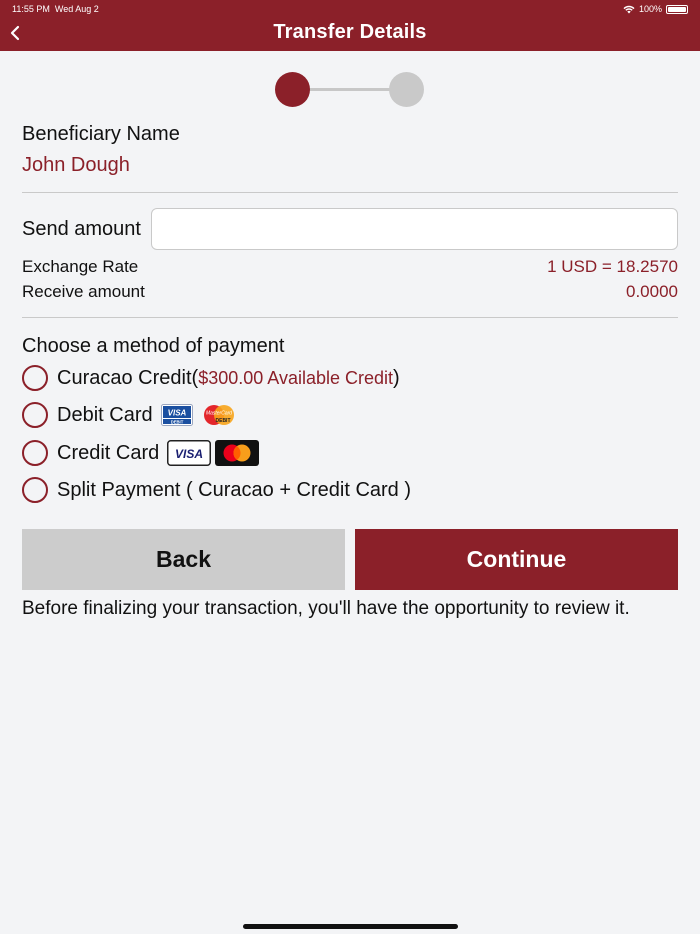  I want to click on step-2-indicator, so click(406, 89).